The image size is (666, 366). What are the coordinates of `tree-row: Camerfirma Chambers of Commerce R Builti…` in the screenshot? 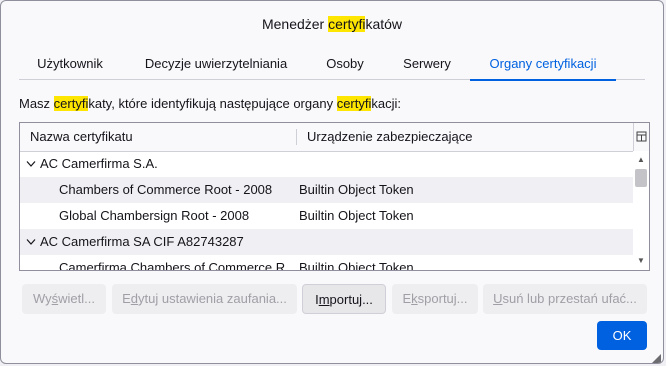 It's located at (326, 263).